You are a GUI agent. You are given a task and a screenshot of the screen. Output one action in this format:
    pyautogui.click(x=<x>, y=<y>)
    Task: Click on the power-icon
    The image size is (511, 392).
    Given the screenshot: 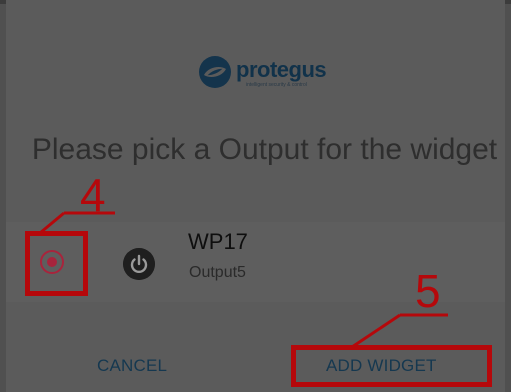 What is the action you would take?
    pyautogui.click(x=139, y=264)
    